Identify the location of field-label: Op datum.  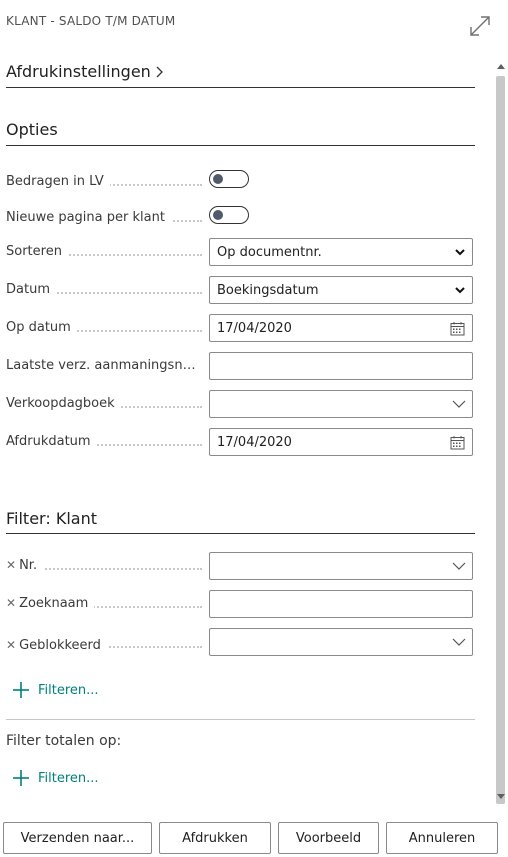
(41, 327).